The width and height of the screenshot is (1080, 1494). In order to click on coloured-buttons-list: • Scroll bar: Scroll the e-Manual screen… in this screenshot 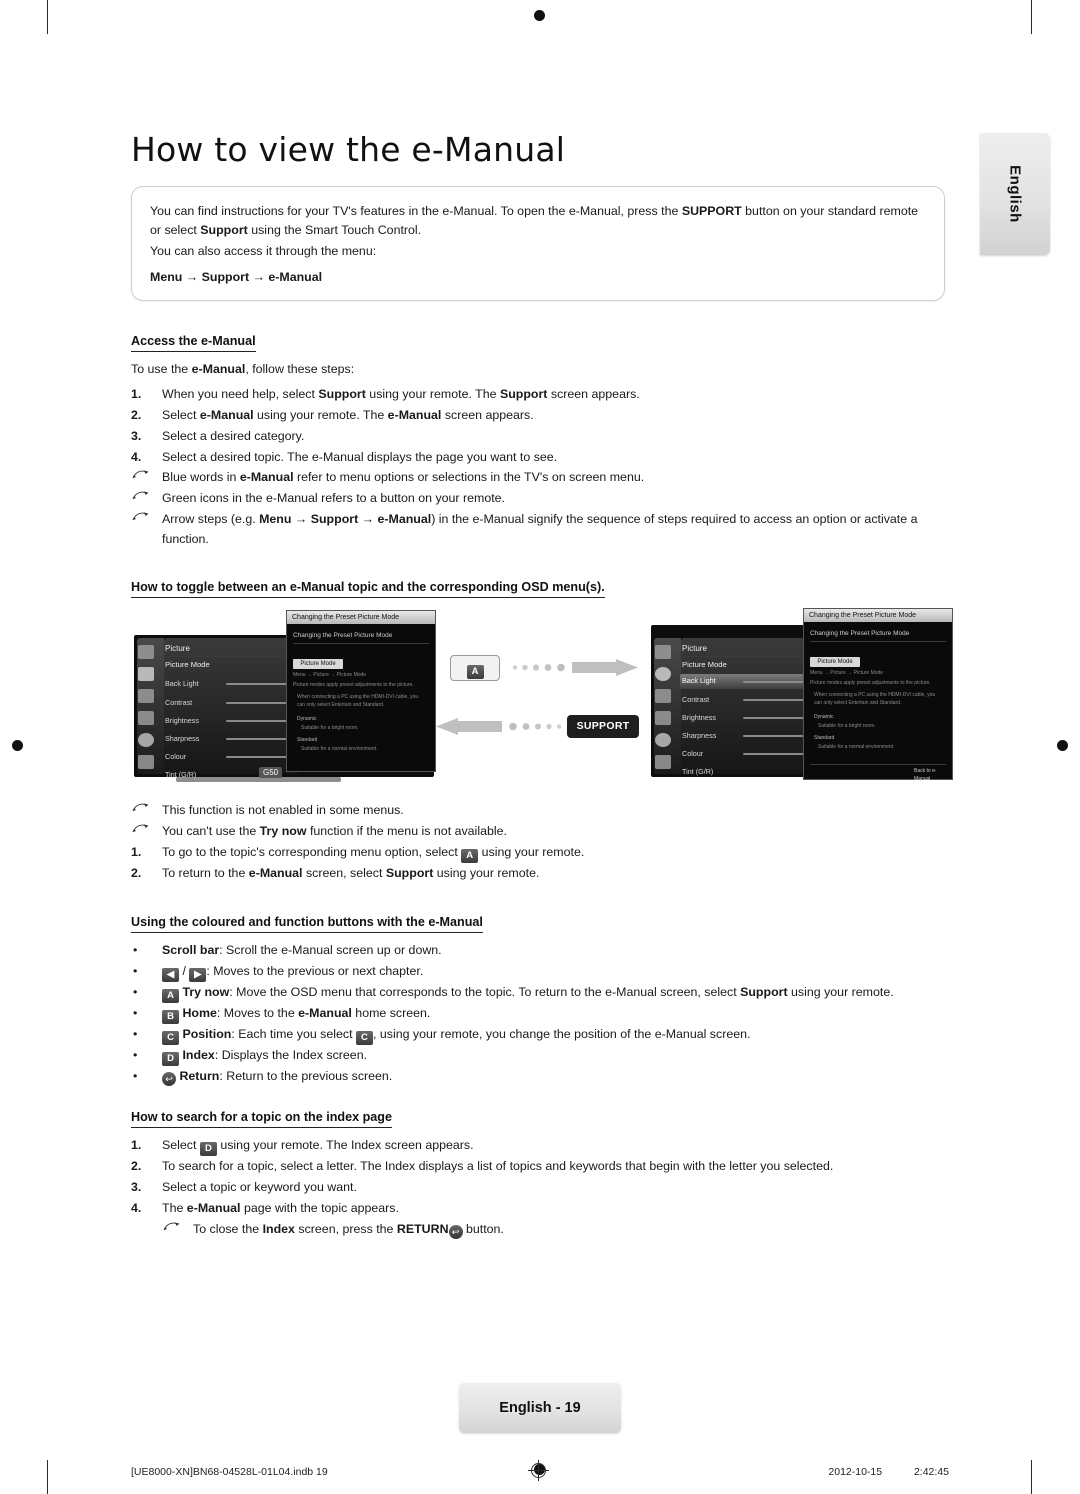, I will do `click(537, 1014)`.